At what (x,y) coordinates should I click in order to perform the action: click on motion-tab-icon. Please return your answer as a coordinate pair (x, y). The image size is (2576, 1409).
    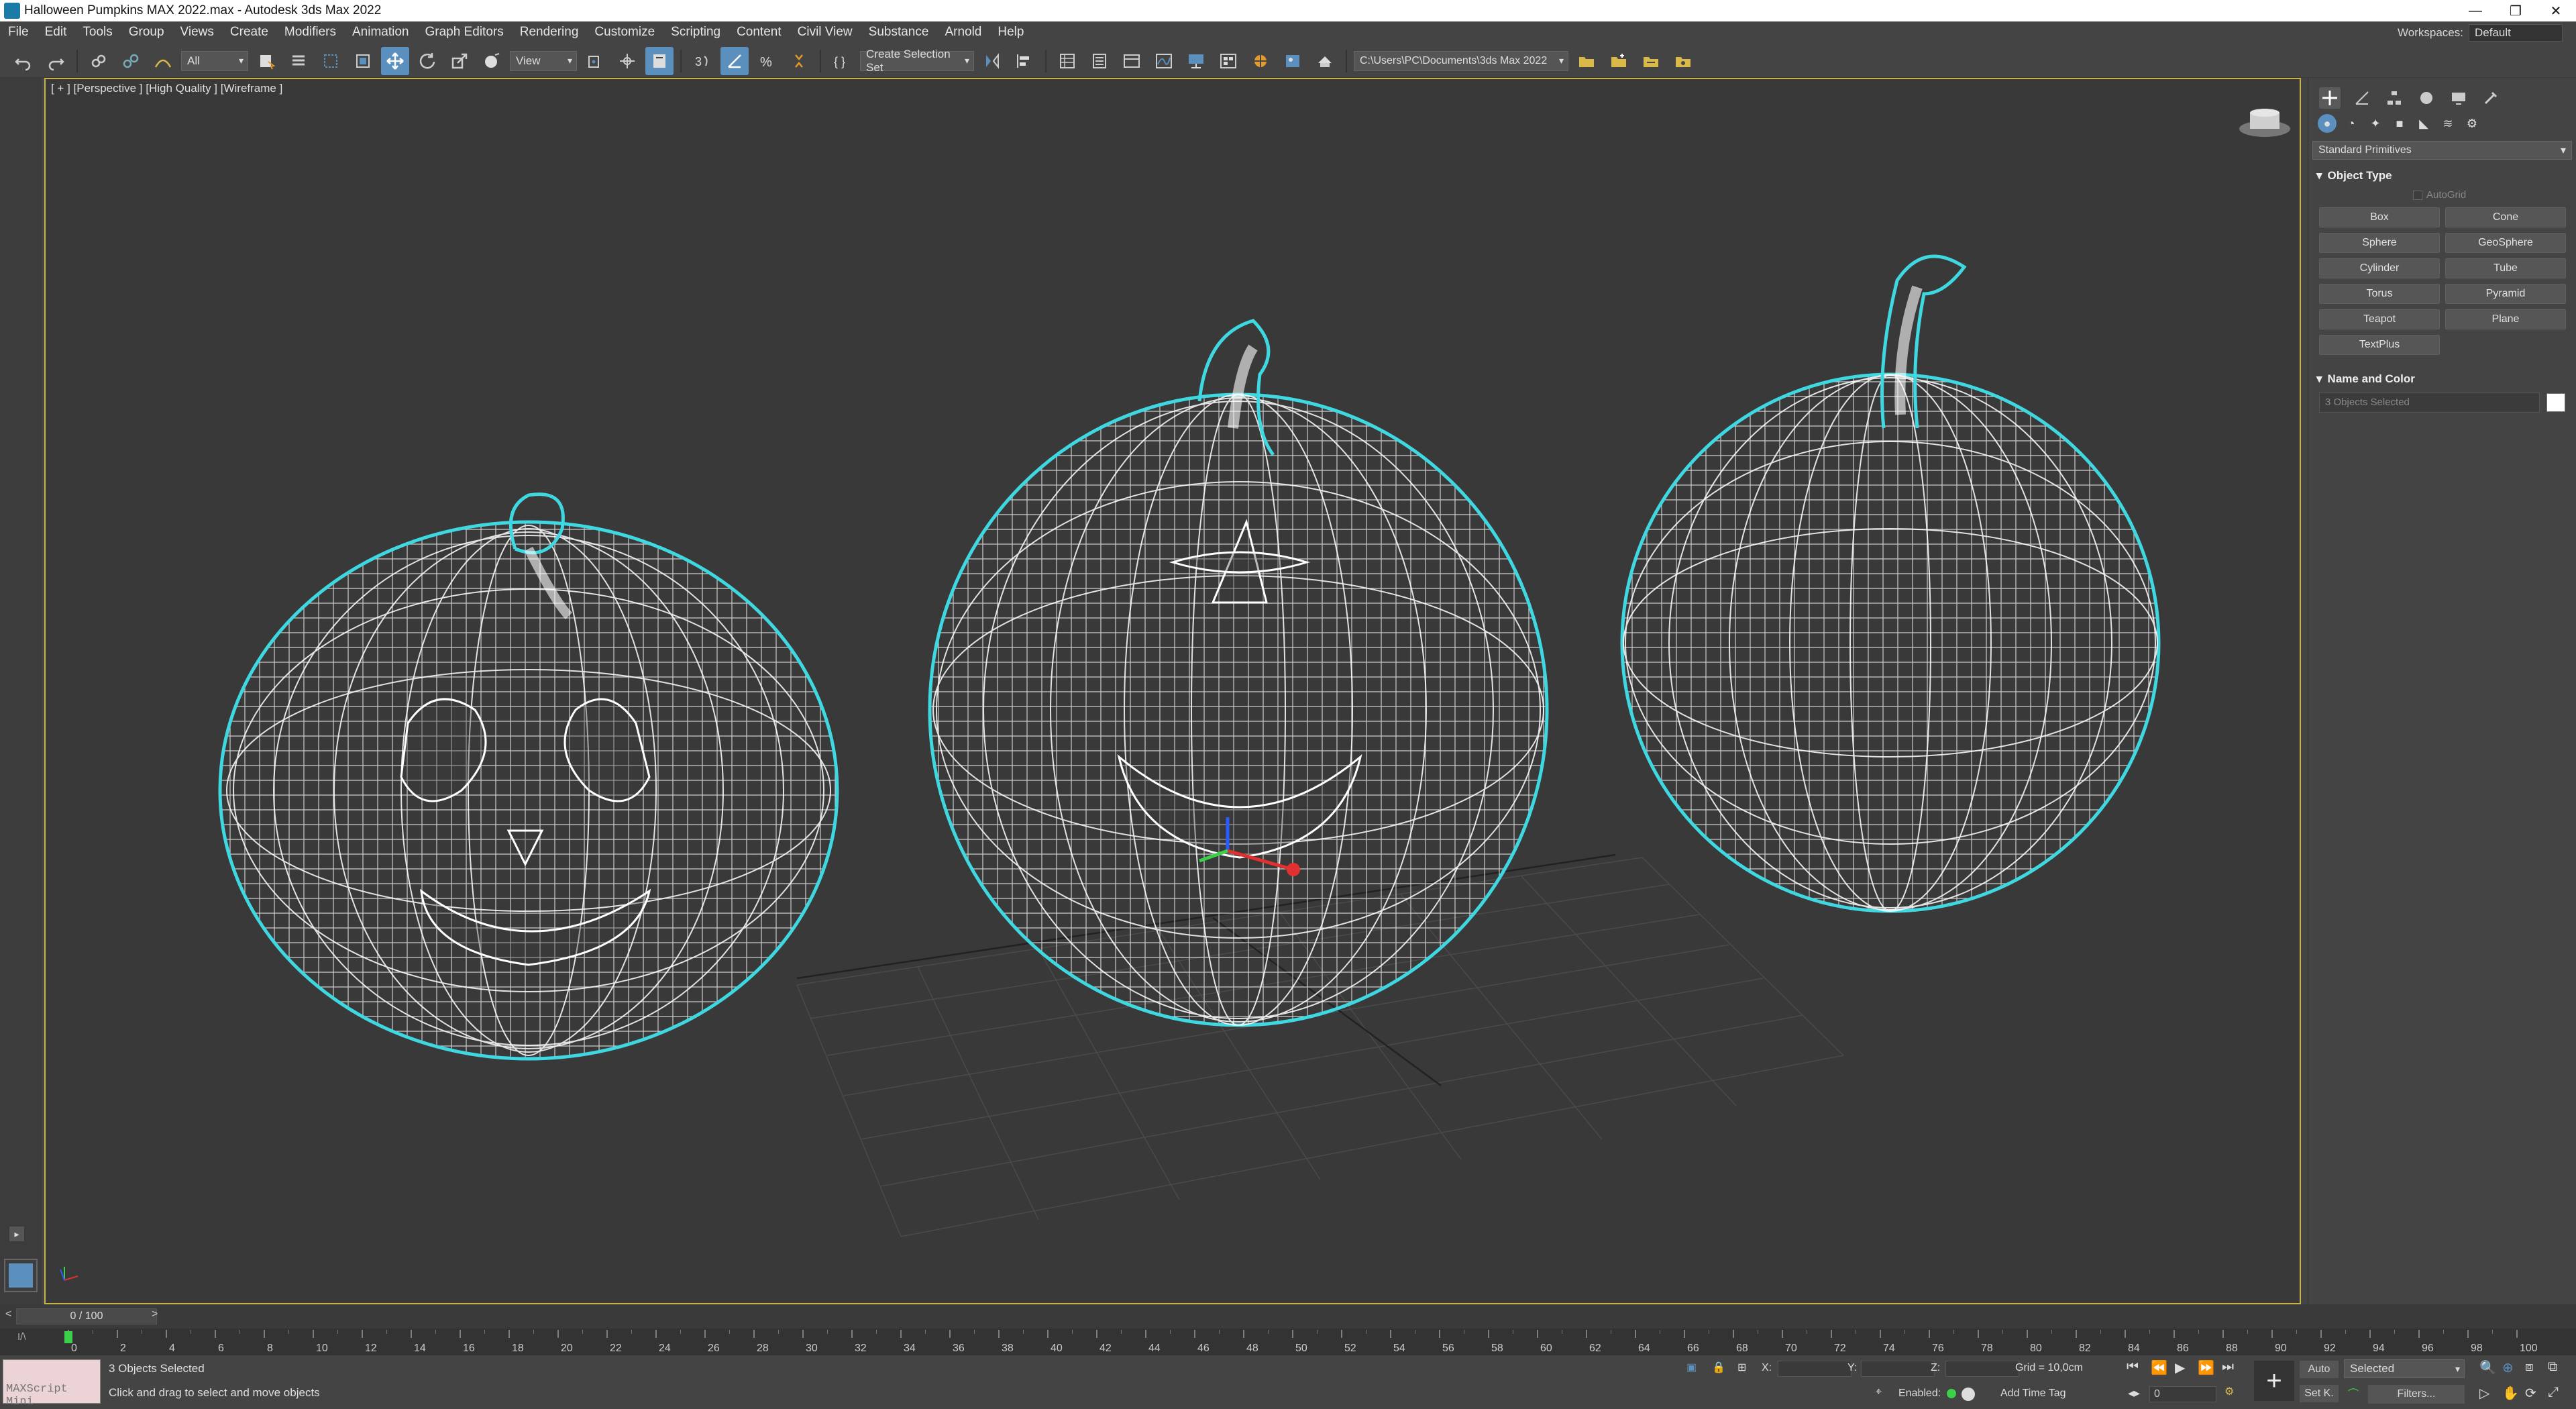
    Looking at the image, I should click on (2426, 98).